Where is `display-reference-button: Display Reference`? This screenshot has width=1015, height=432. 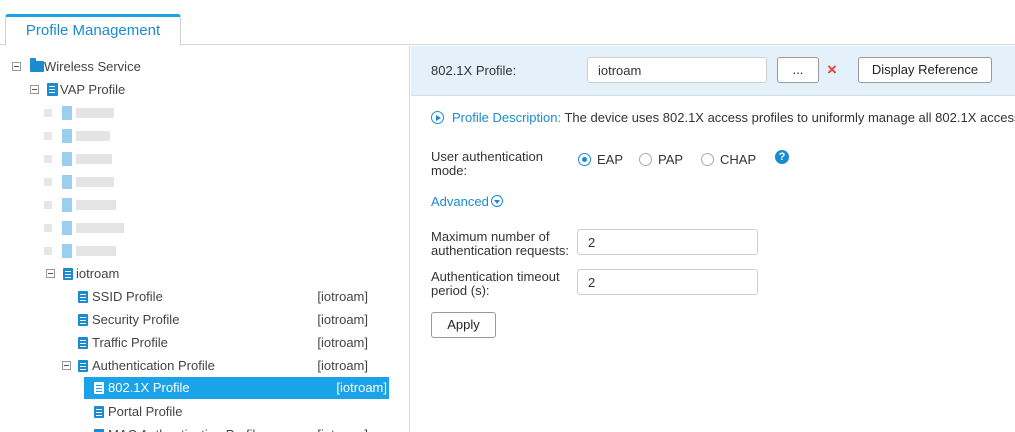
display-reference-button: Display Reference is located at coordinates (925, 70).